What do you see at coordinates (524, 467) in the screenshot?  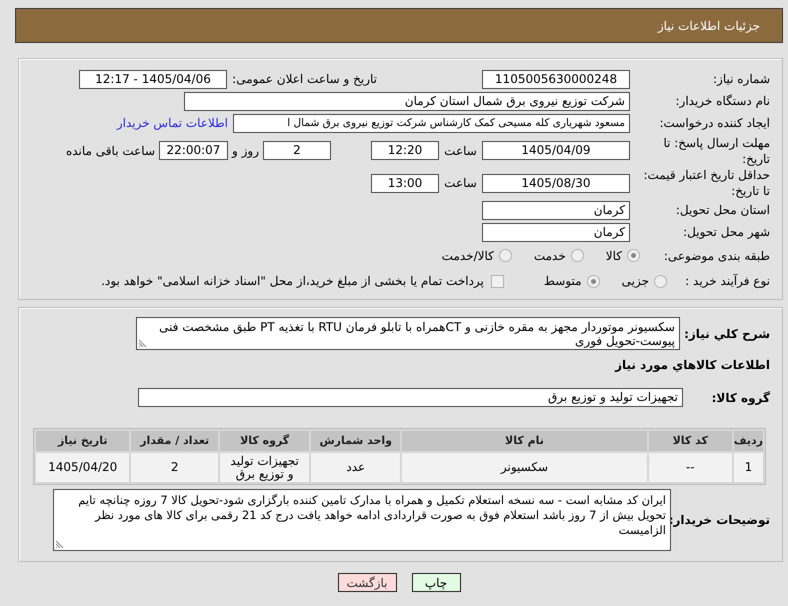 I see `table-cell: سکسیونر` at bounding box center [524, 467].